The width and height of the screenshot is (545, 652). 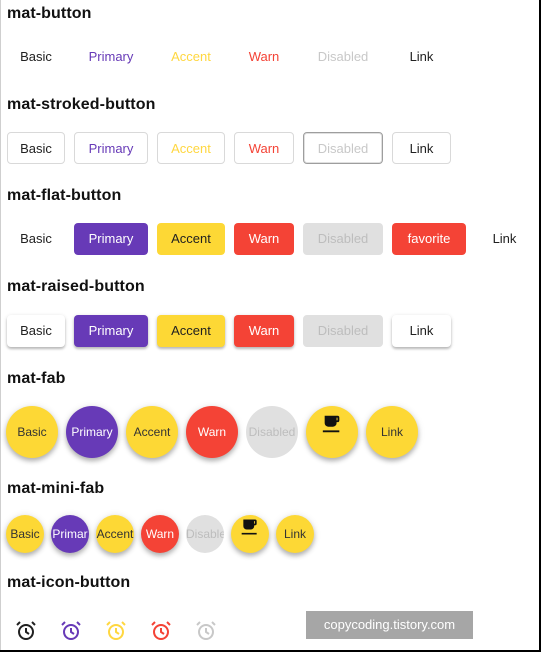 I want to click on fab-basic-button: Basic, so click(x=32, y=432).